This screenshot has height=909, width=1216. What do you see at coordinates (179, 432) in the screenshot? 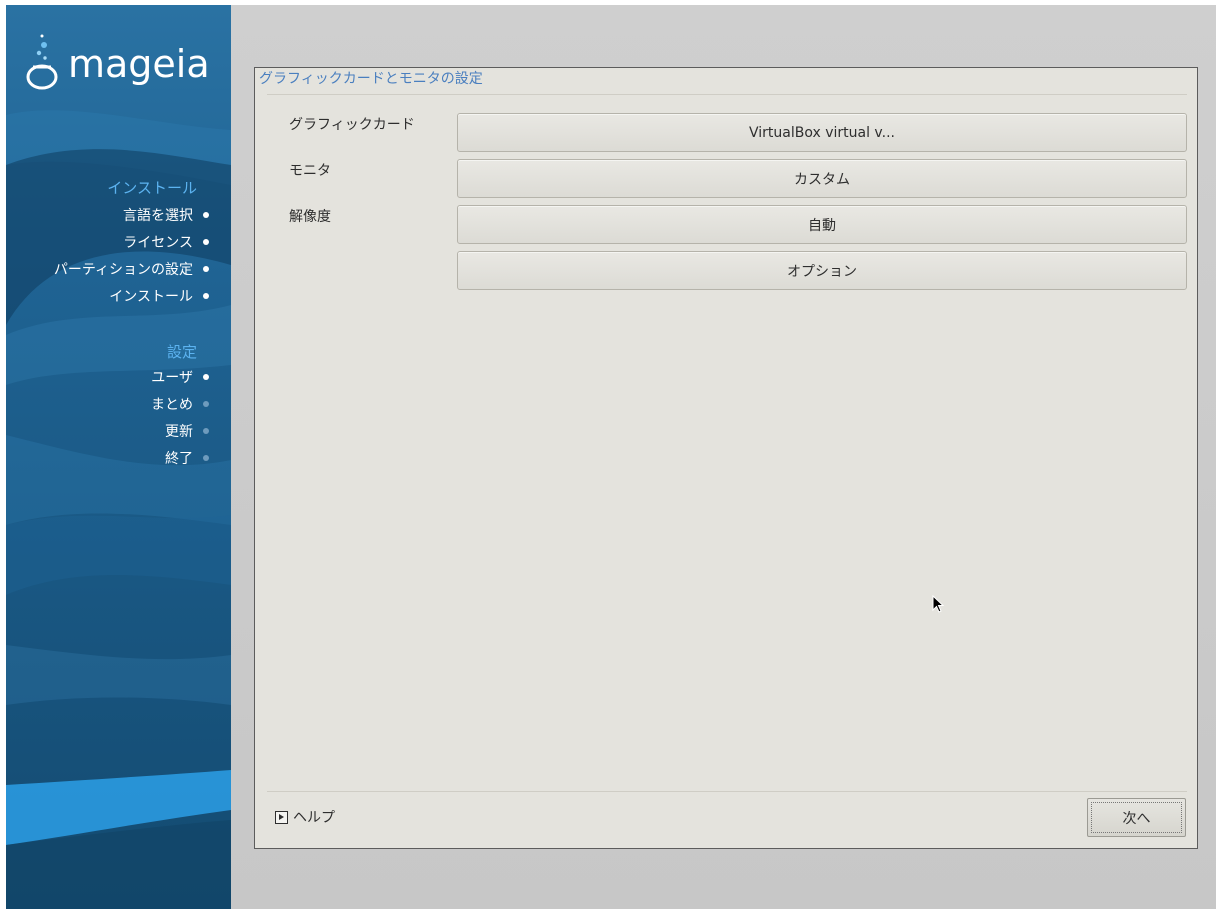
I see `step-update: 更新` at bounding box center [179, 432].